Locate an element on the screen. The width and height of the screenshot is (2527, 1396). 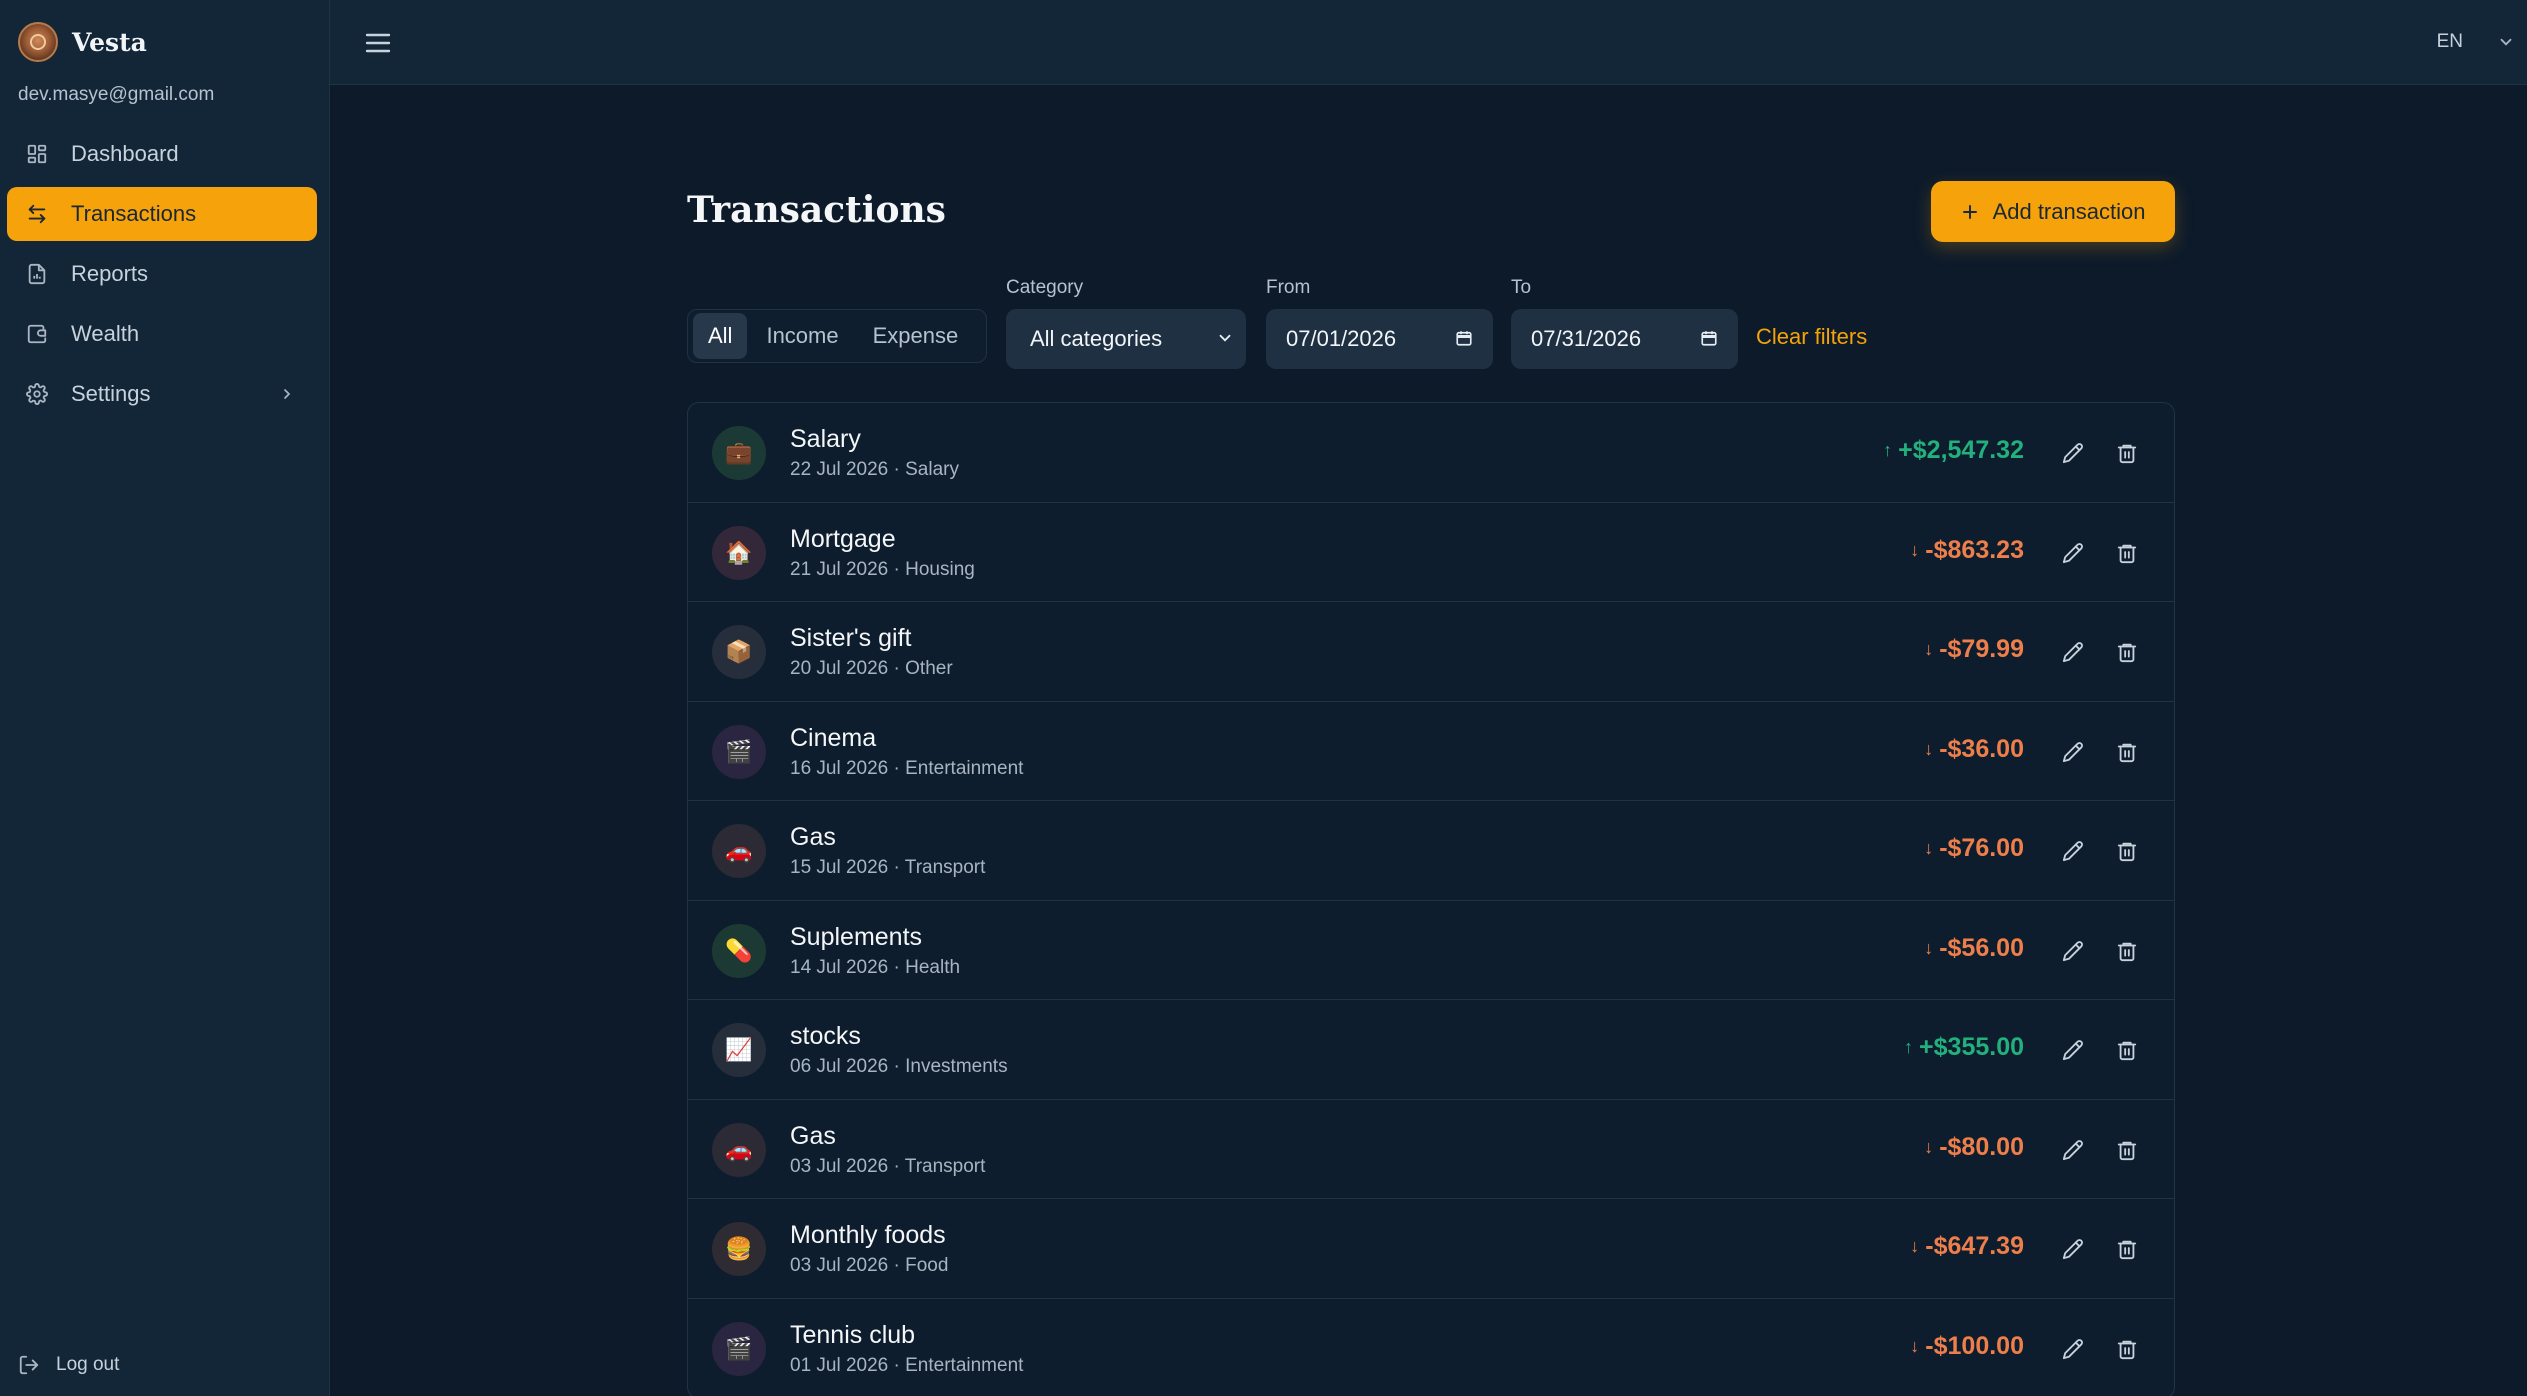
transaction-title: Tennis club is located at coordinates (853, 1334).